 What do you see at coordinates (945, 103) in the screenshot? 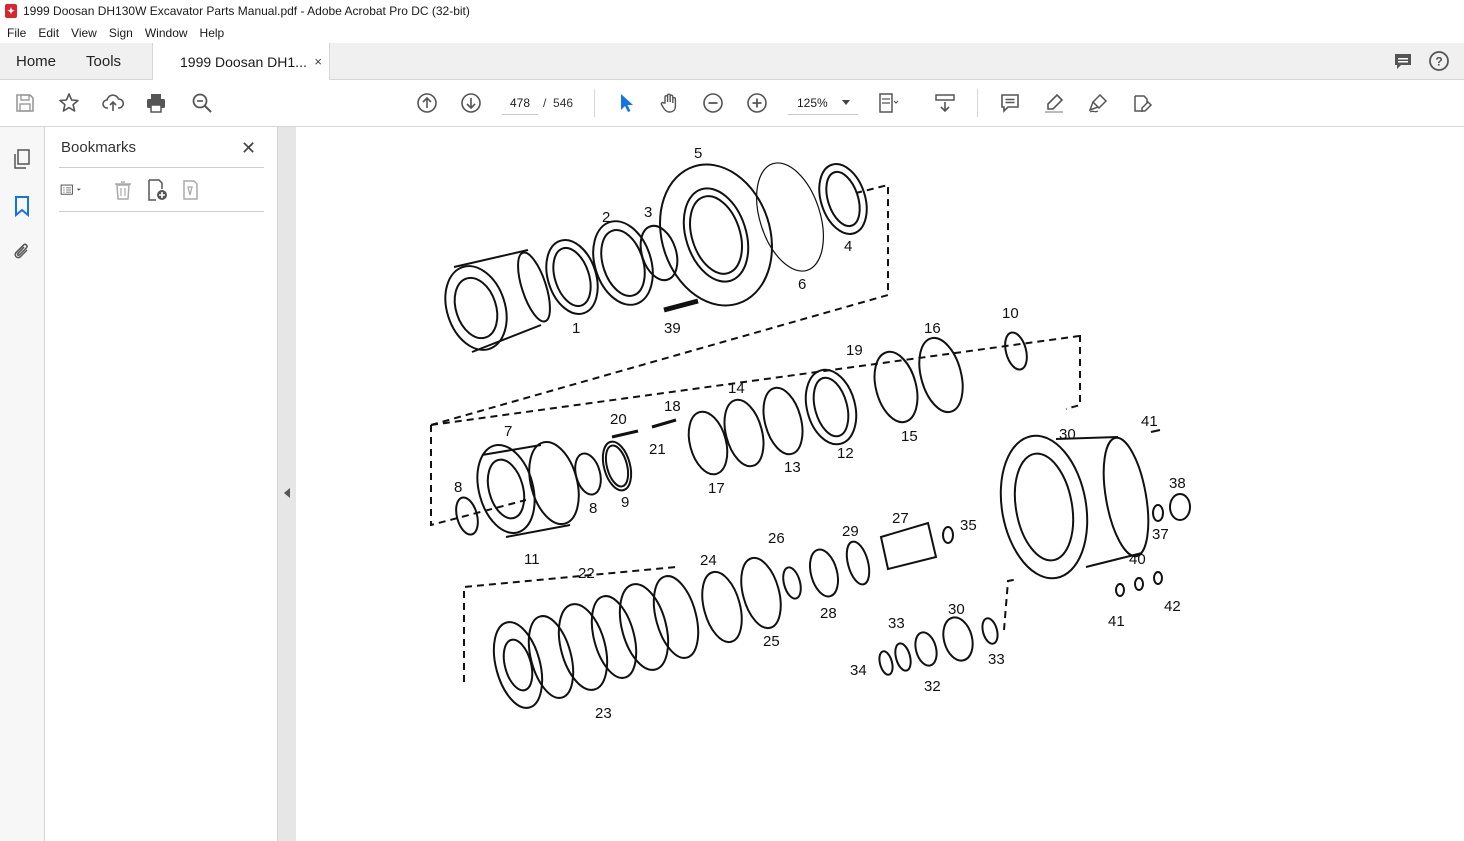
I see `scroll-mode-icon` at bounding box center [945, 103].